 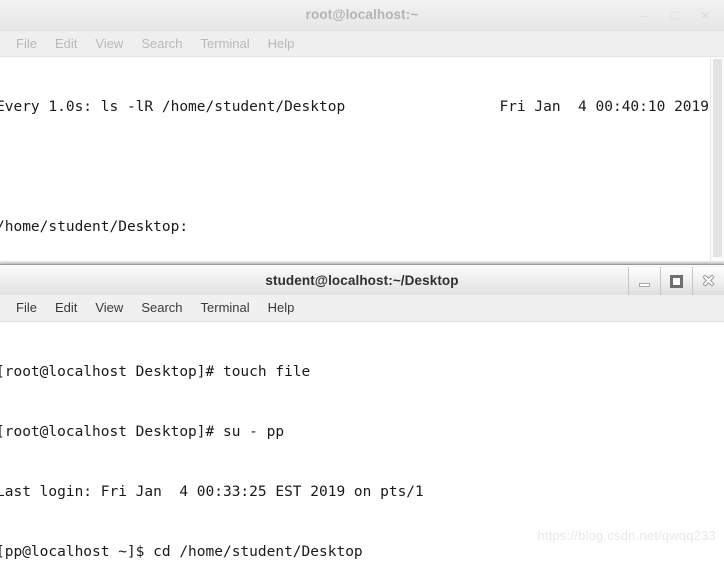 I want to click on terminal-line: [root@localhost Desktop]# su - pp, so click(x=142, y=432).